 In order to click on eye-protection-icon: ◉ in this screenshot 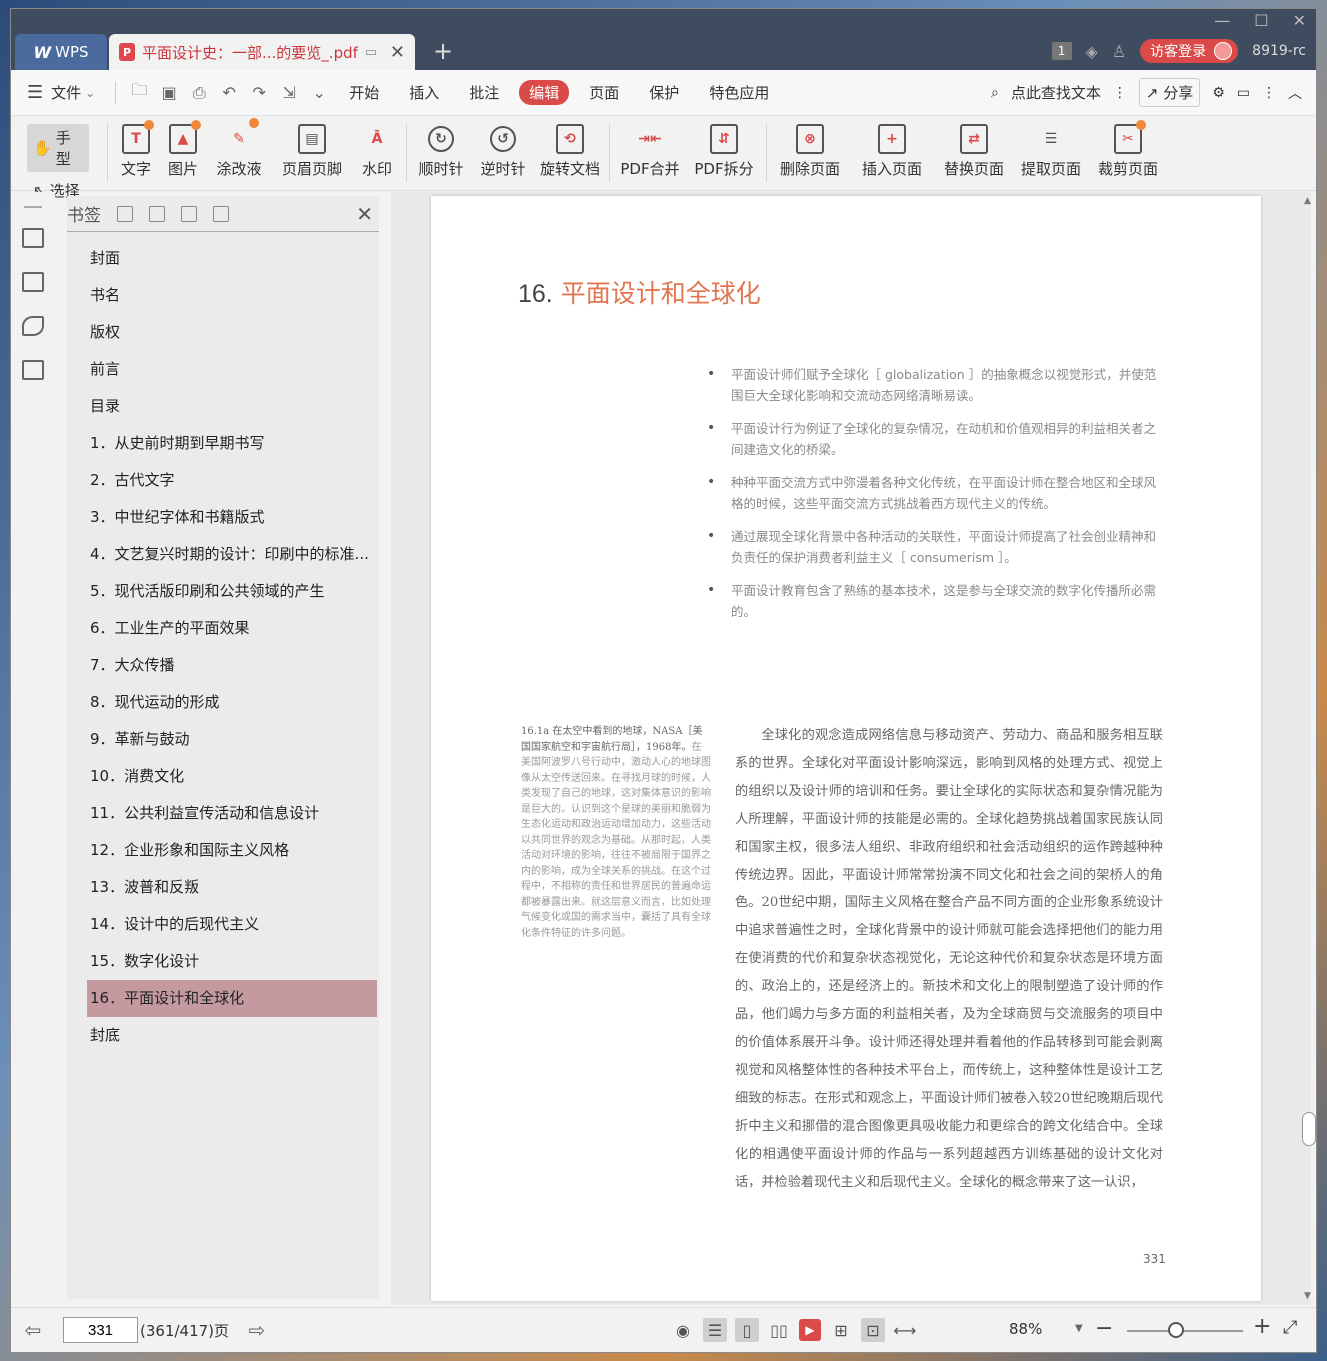, I will do `click(683, 1330)`.